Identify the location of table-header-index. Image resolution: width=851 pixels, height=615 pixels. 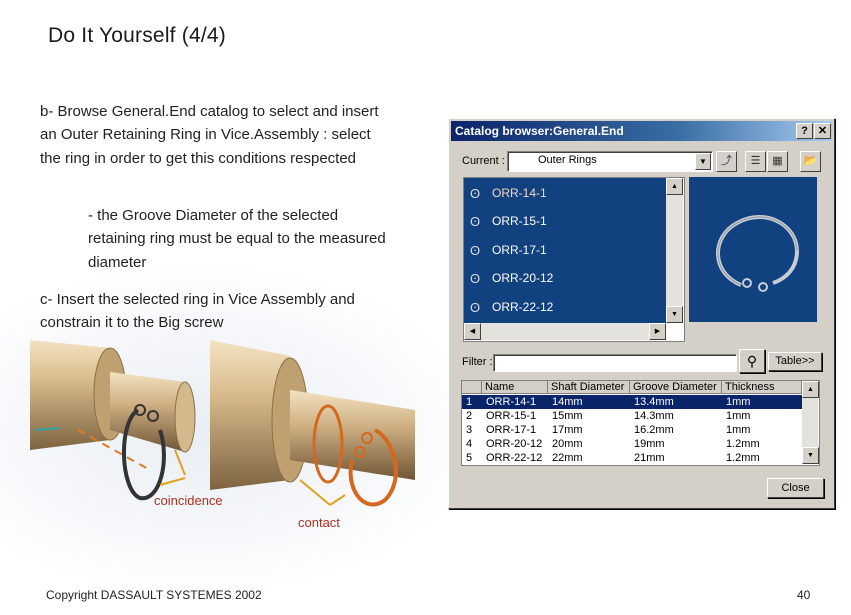
(472, 387).